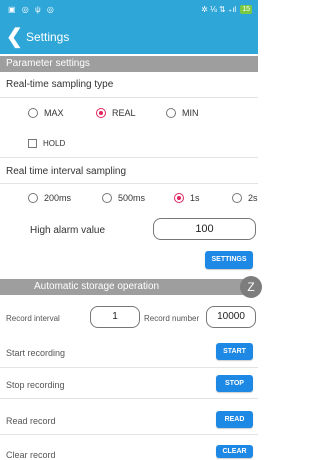  Describe the element at coordinates (129, 64) in the screenshot. I see `parameter-settings-header: Parameter settings` at that location.